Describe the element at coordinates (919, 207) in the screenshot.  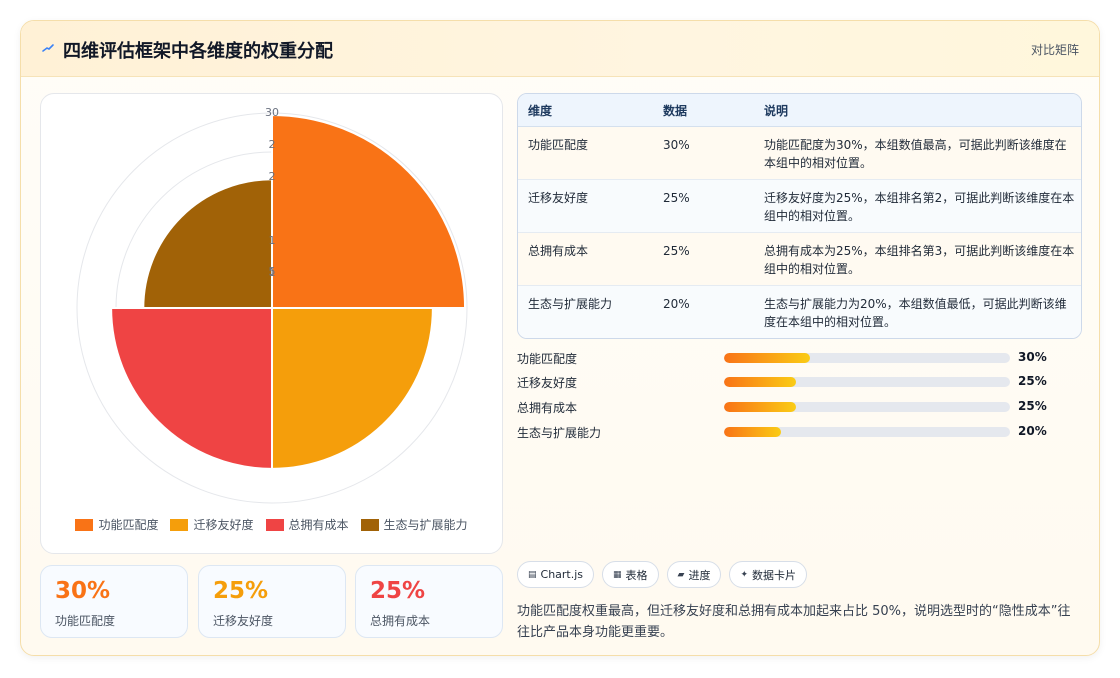
I see `table-cell-description: 迁移友好度为25%，本组排名第2，可据此判断该维度在本组中的相对位置。` at that location.